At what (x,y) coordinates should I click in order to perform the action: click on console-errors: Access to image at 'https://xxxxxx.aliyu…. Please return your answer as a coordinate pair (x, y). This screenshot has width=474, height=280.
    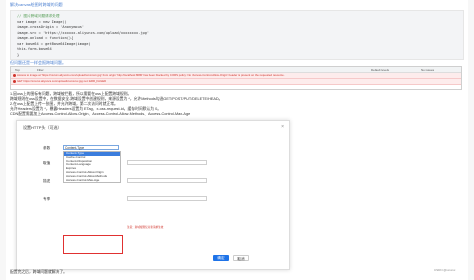
    Looking at the image, I should click on (236, 81).